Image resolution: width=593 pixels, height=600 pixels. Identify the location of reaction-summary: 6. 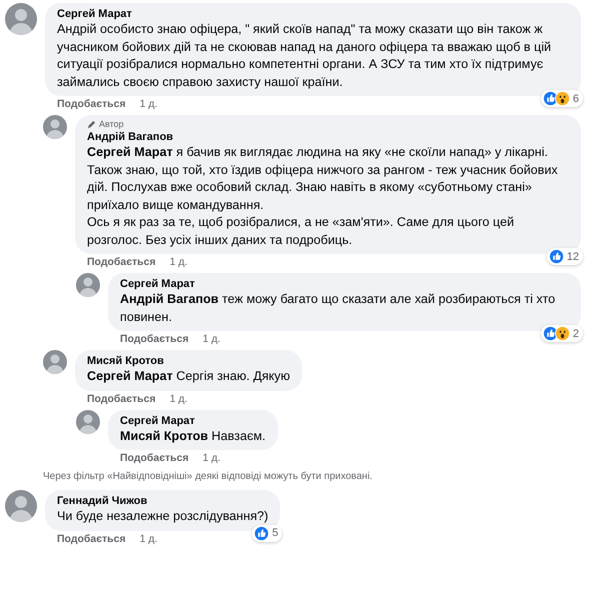
(561, 98).